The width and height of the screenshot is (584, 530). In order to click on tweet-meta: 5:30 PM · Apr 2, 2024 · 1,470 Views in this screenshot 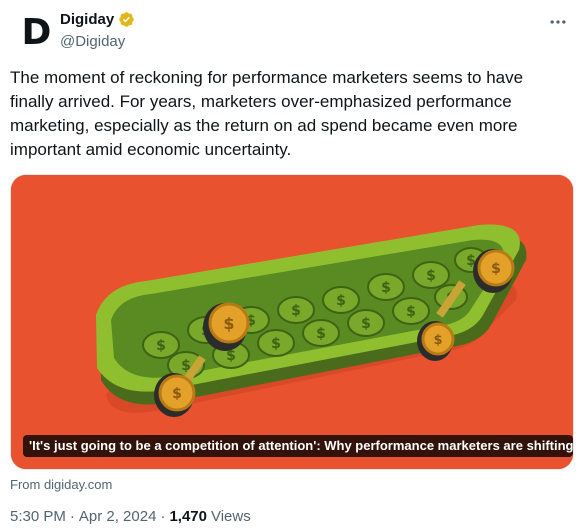, I will do `click(130, 516)`.